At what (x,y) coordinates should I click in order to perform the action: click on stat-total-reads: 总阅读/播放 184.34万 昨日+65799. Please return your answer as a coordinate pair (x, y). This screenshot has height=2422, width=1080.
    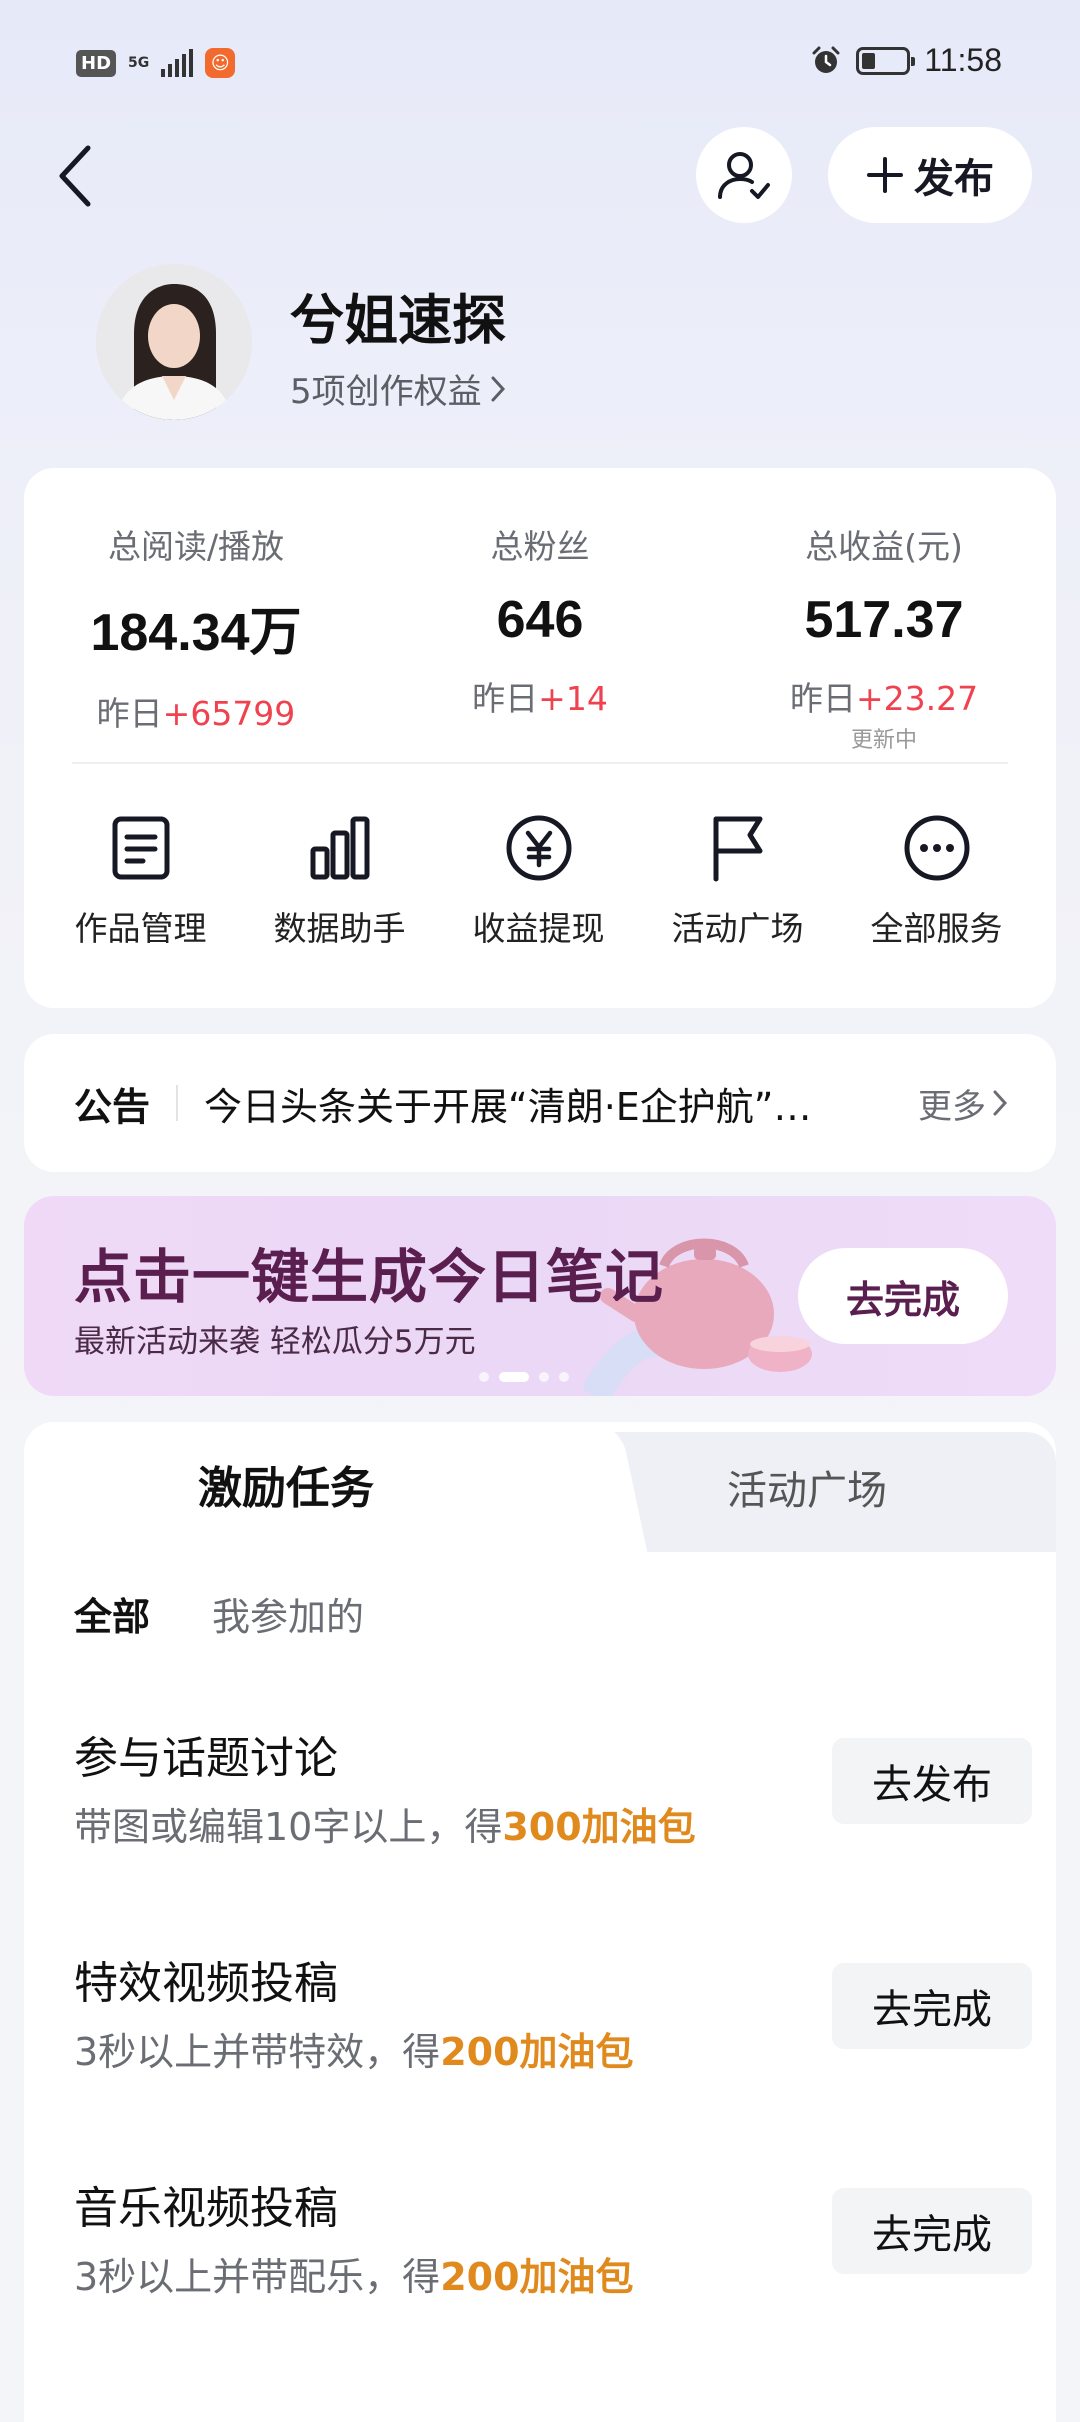
    Looking at the image, I should click on (196, 627).